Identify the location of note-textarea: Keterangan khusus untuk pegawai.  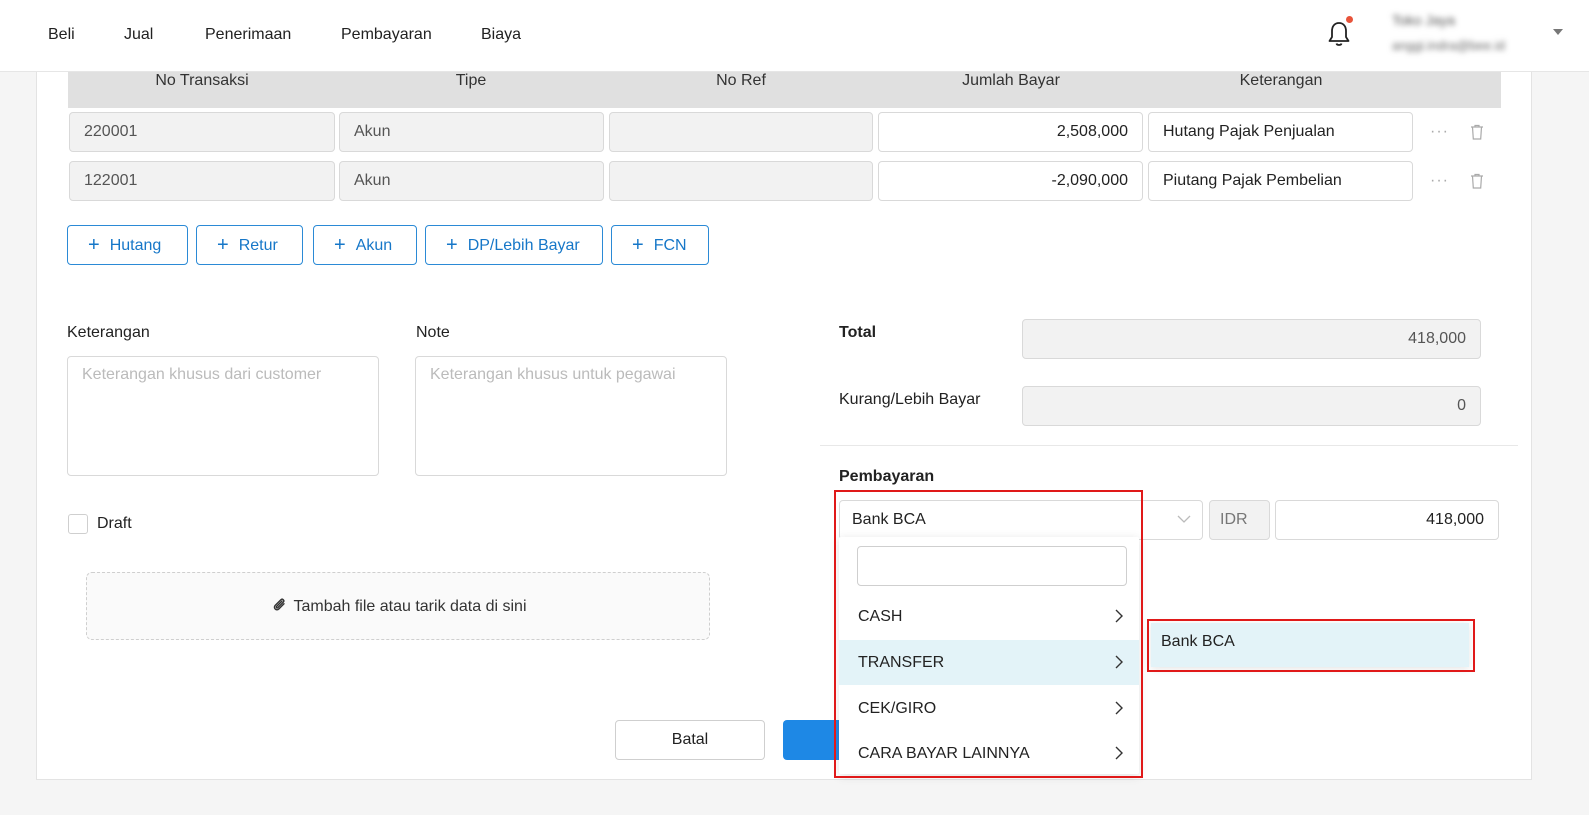
(571, 416).